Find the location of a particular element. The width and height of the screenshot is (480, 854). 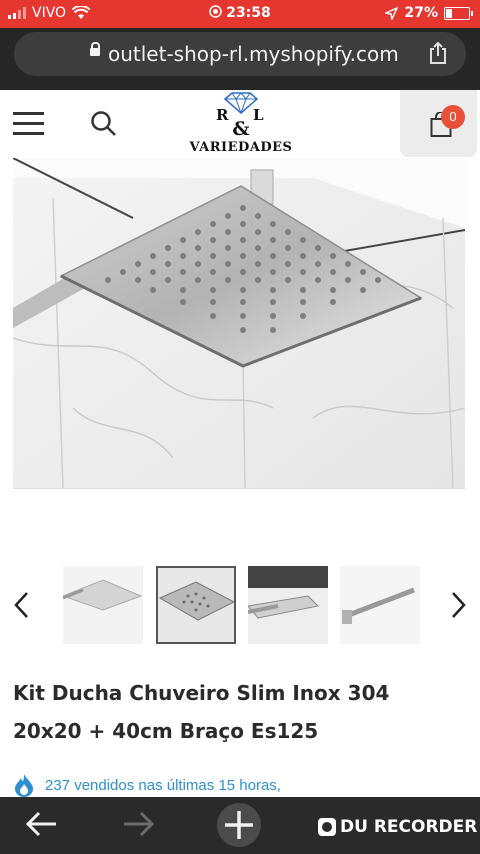

thumbnail-carousel is located at coordinates (240, 605).